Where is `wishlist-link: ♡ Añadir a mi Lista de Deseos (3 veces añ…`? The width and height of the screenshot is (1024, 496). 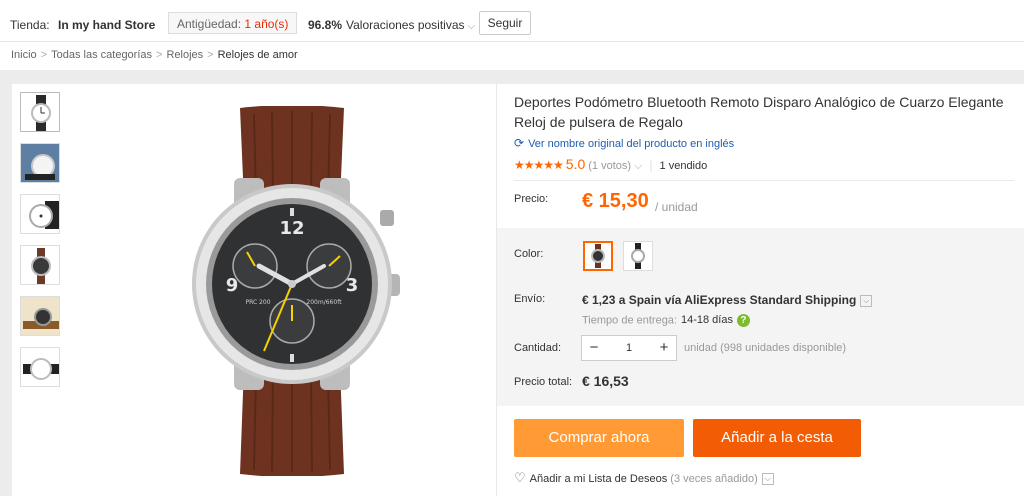
wishlist-link: ♡ Añadir a mi Lista de Deseos (3 veces añ… is located at coordinates (644, 478).